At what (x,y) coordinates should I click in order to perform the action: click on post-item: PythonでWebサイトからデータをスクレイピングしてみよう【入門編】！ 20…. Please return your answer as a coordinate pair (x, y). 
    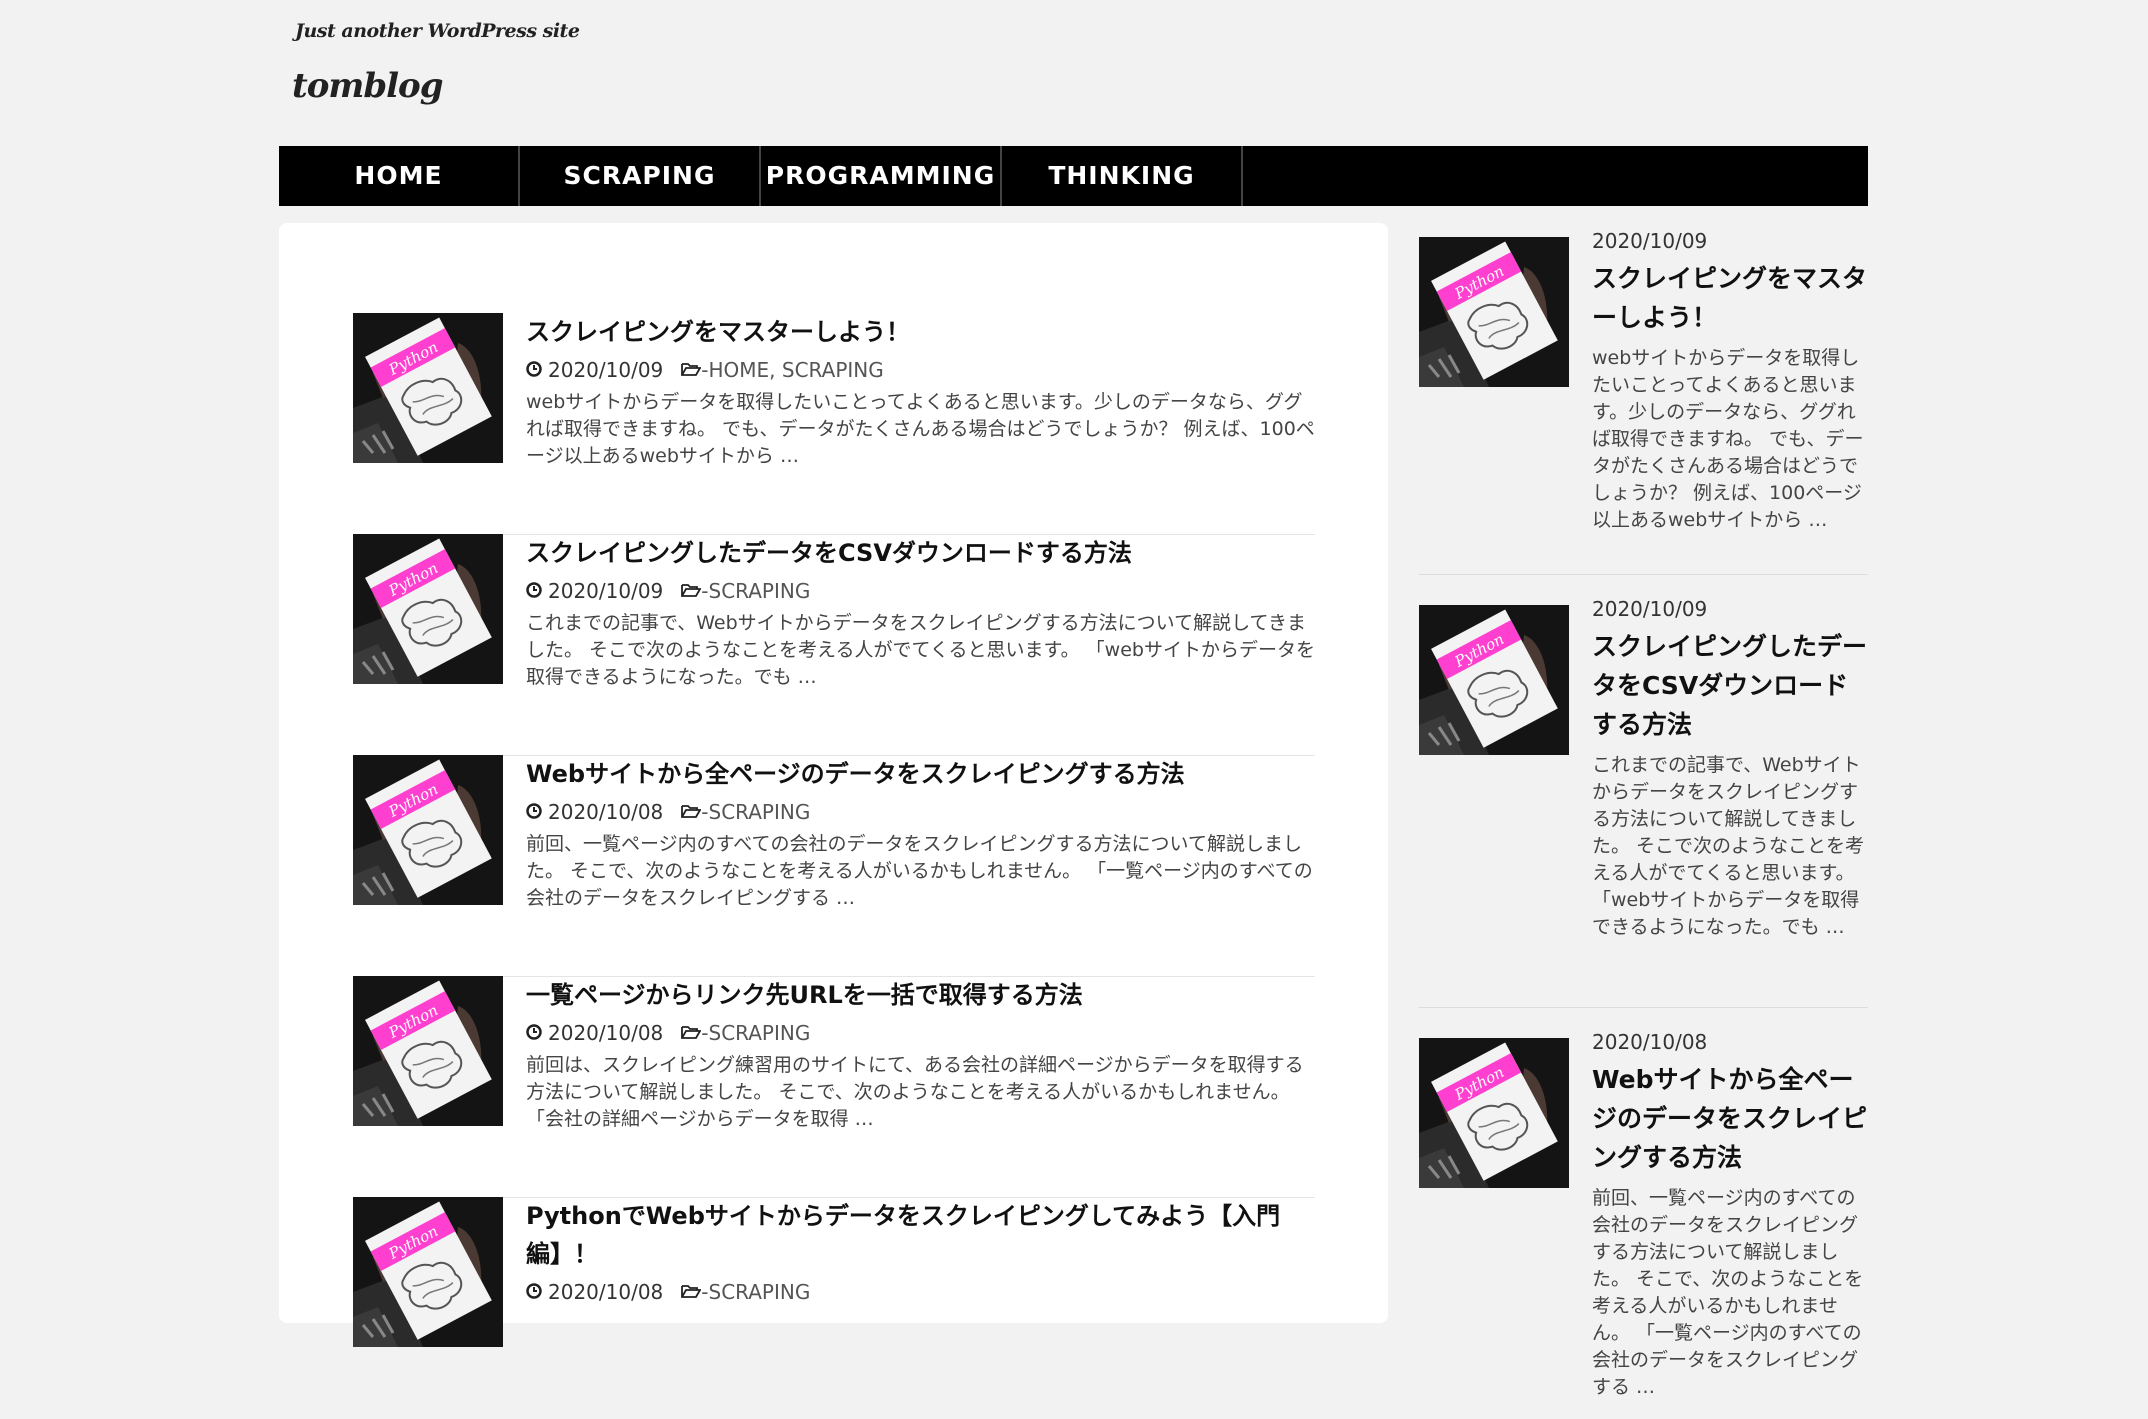
    Looking at the image, I should click on (834, 1308).